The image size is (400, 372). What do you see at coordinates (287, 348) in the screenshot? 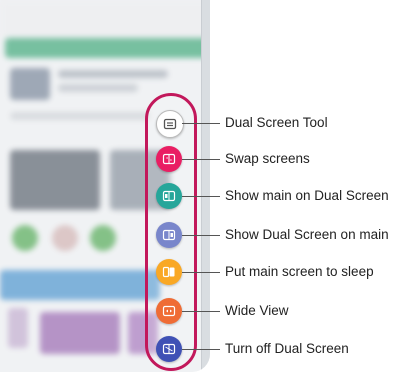
I see `callout-turn-off-dual: Turn off Dual Screen` at bounding box center [287, 348].